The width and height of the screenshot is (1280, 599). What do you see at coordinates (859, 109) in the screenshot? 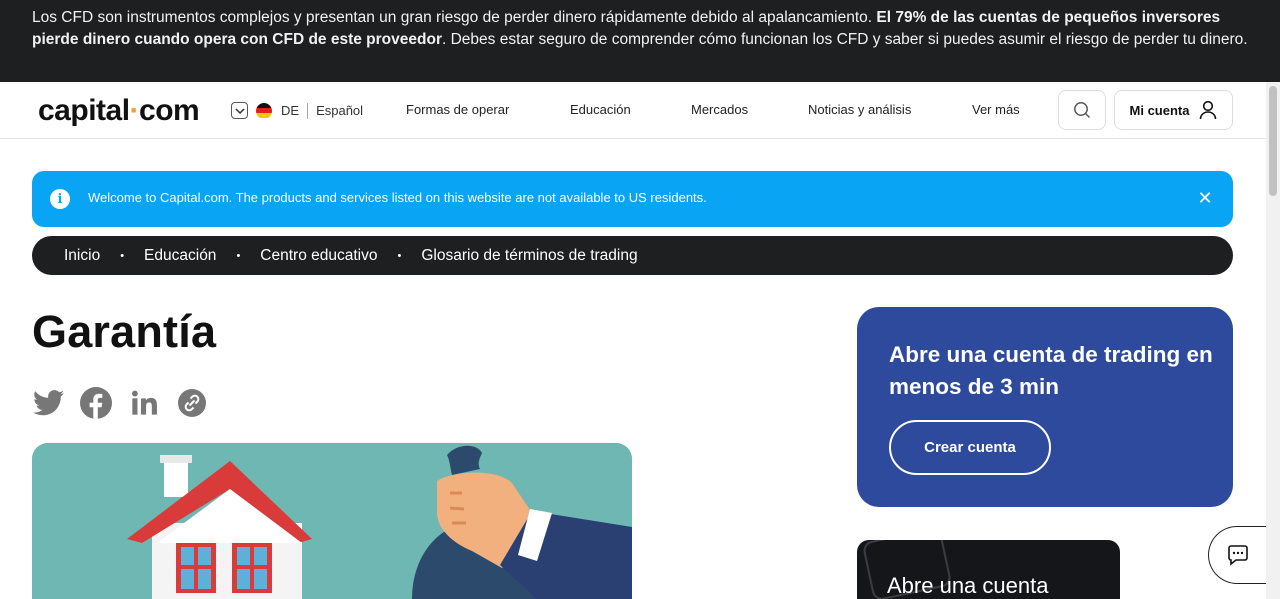
I see `nav-noticias: Noticias y análisis` at bounding box center [859, 109].